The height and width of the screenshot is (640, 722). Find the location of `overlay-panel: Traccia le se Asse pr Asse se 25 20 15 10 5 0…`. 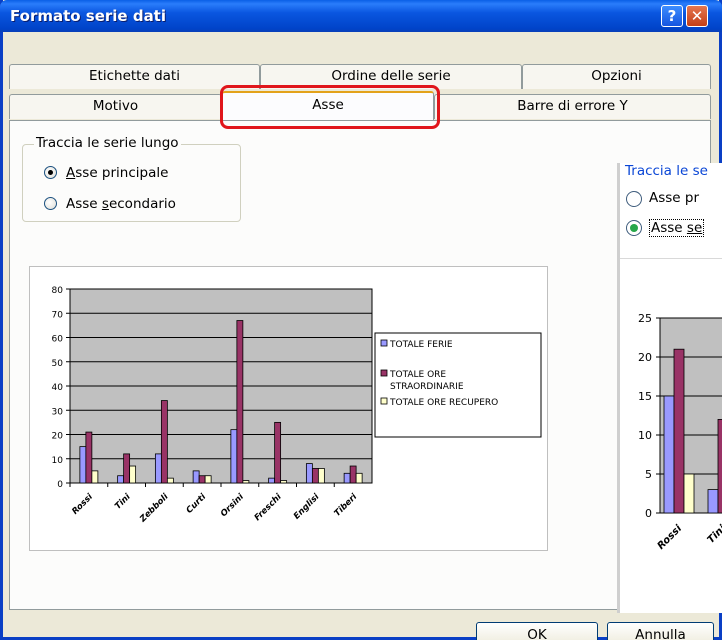

overlay-panel: Traccia le se Asse pr Asse se 25 20 15 10 5 0… is located at coordinates (669, 388).